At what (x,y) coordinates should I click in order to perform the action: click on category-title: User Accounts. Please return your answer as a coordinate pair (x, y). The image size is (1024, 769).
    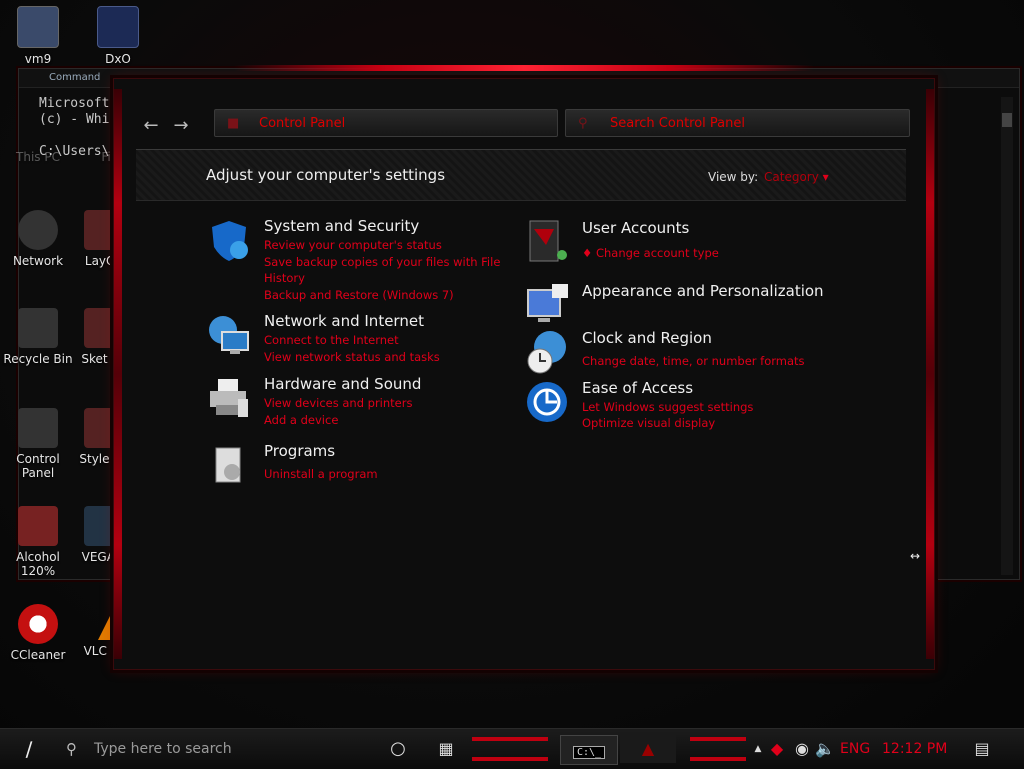
    Looking at the image, I should click on (635, 228).